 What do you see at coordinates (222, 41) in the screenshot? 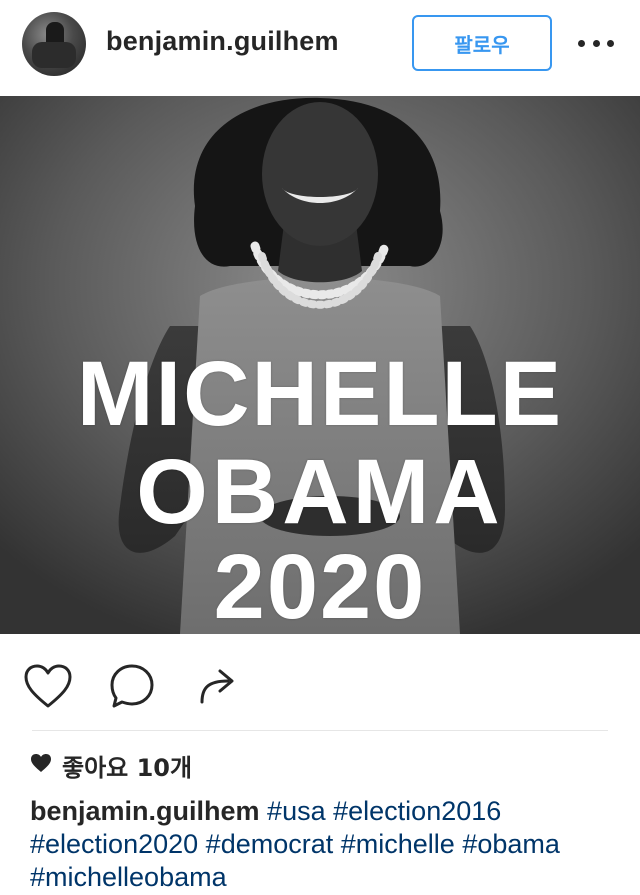
I see `post-username: benjamin.guilhem` at bounding box center [222, 41].